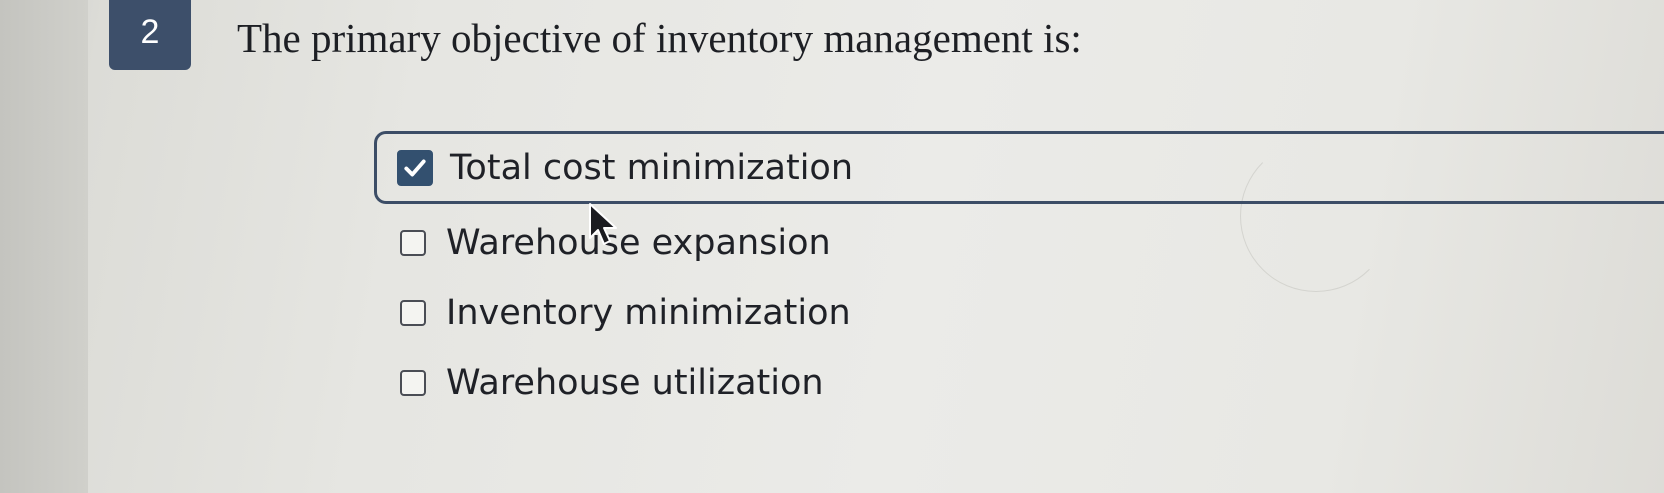 This screenshot has height=493, width=1664. I want to click on checkmark-icon, so click(415, 167).